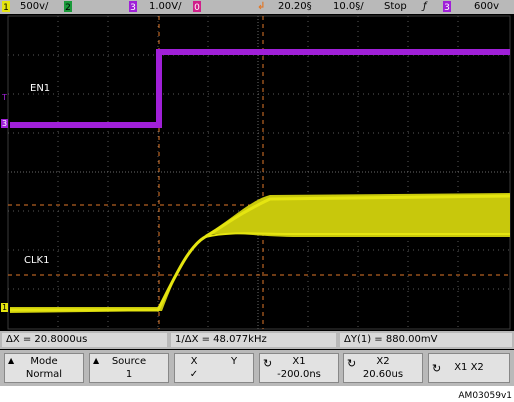  I want to click on ch1-scale: 500ⅴ/, so click(34, 6).